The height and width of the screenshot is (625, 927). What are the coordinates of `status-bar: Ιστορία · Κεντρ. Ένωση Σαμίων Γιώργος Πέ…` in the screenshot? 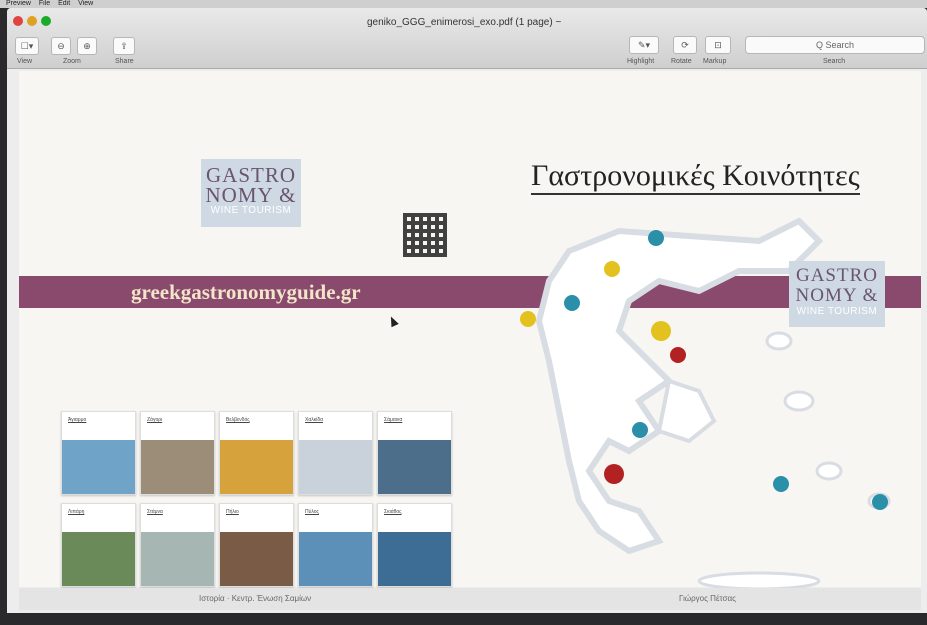 It's located at (470, 599).